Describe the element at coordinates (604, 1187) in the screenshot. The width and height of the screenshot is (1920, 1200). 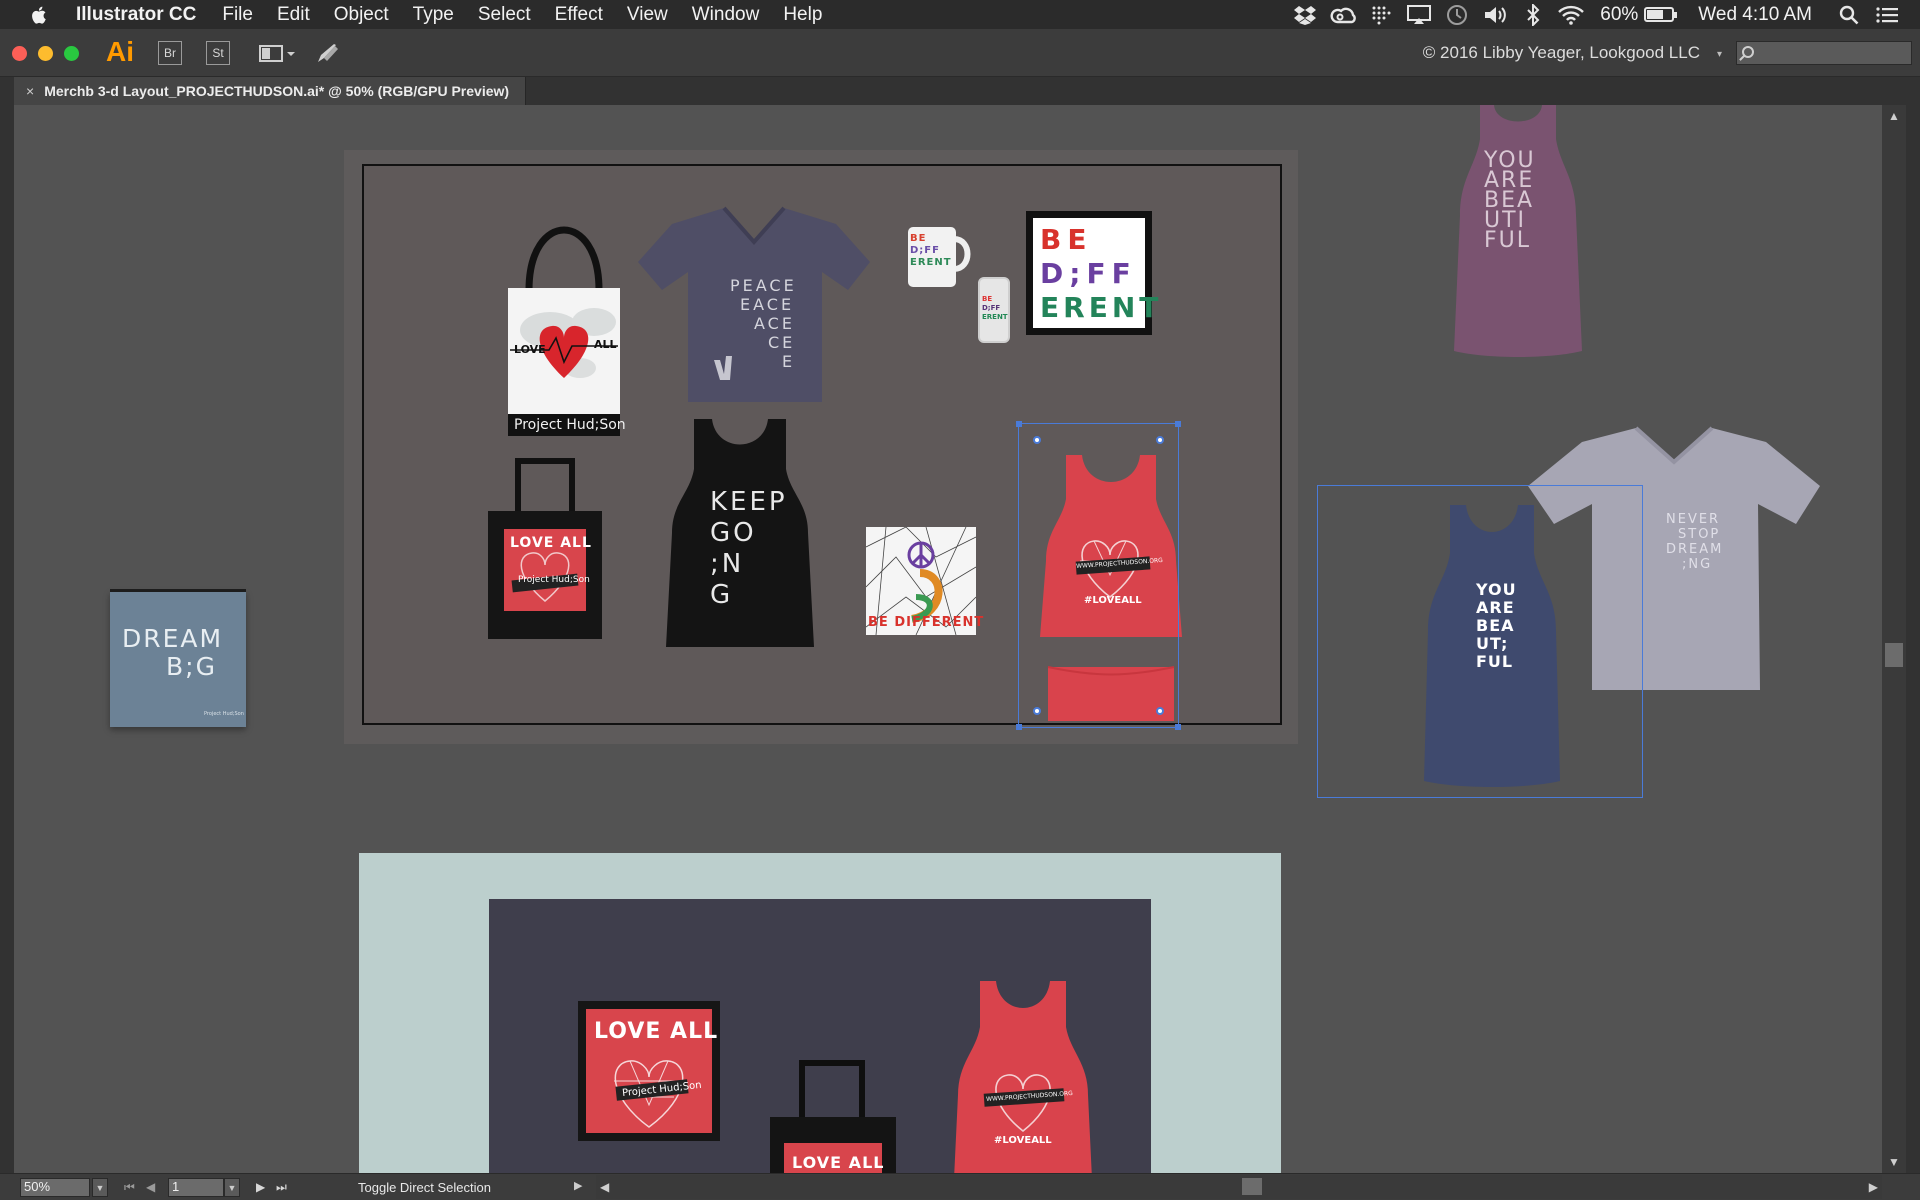
I see `scroll-left-icon: ◀` at that location.